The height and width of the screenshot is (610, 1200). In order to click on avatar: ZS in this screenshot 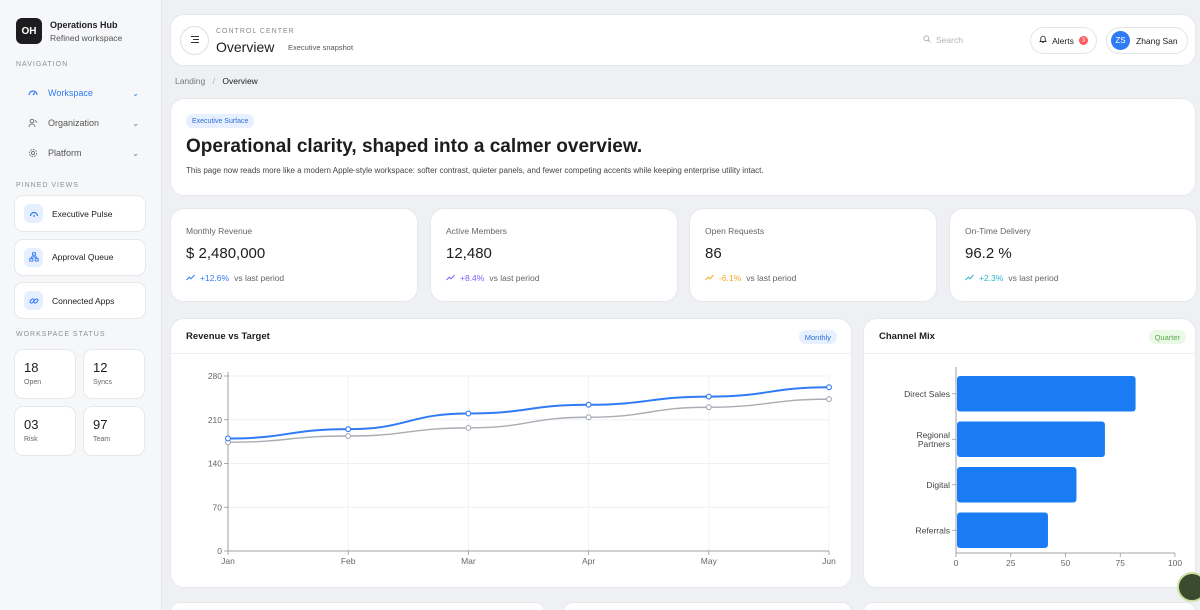, I will do `click(1120, 40)`.